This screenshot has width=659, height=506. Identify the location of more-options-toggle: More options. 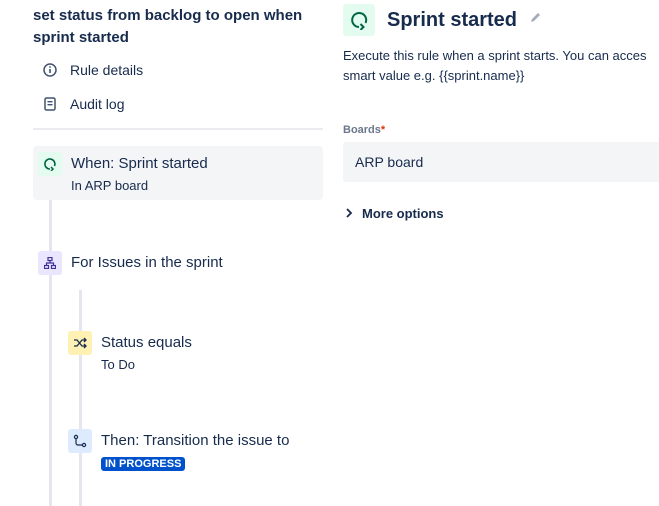
(394, 213).